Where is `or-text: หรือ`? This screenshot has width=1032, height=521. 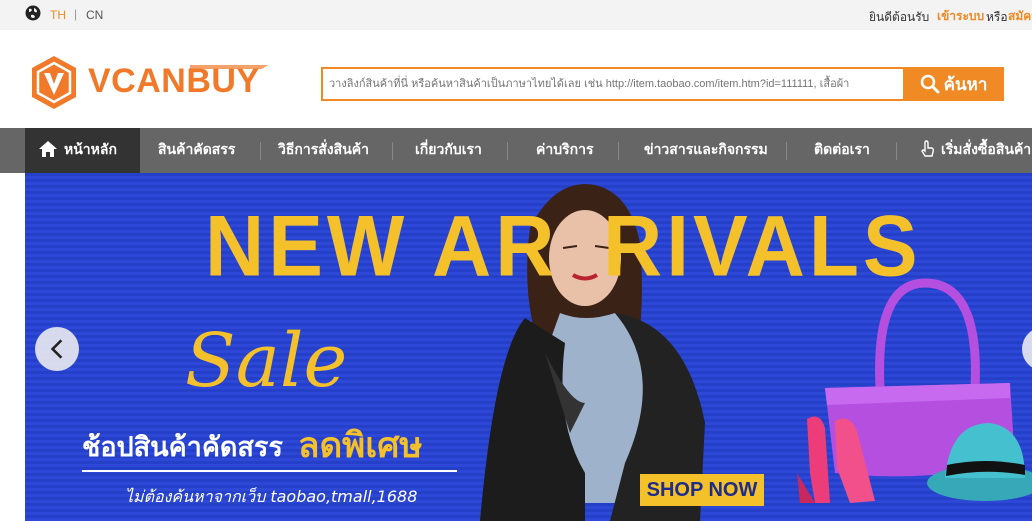 or-text: หรือ is located at coordinates (997, 17).